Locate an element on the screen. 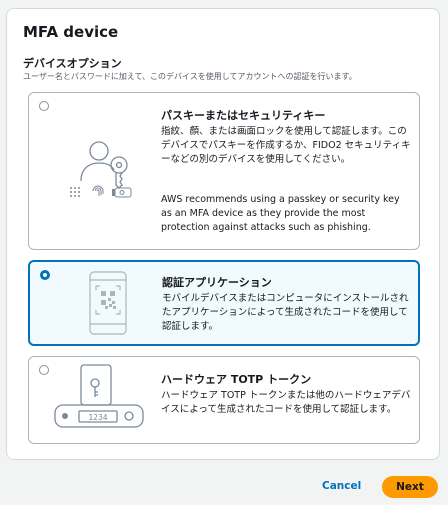 The image size is (448, 505). option-authenticator-app-title: 認証アプリケーション is located at coordinates (217, 282).